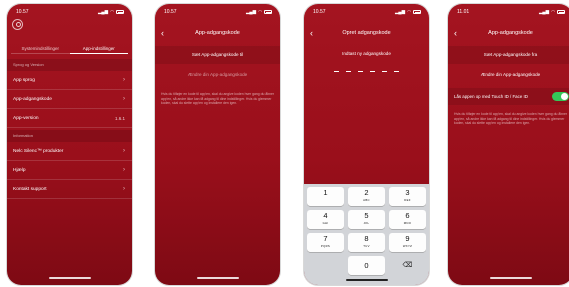  Describe the element at coordinates (325, 223) in the screenshot. I see `key-letters: GHI` at that location.